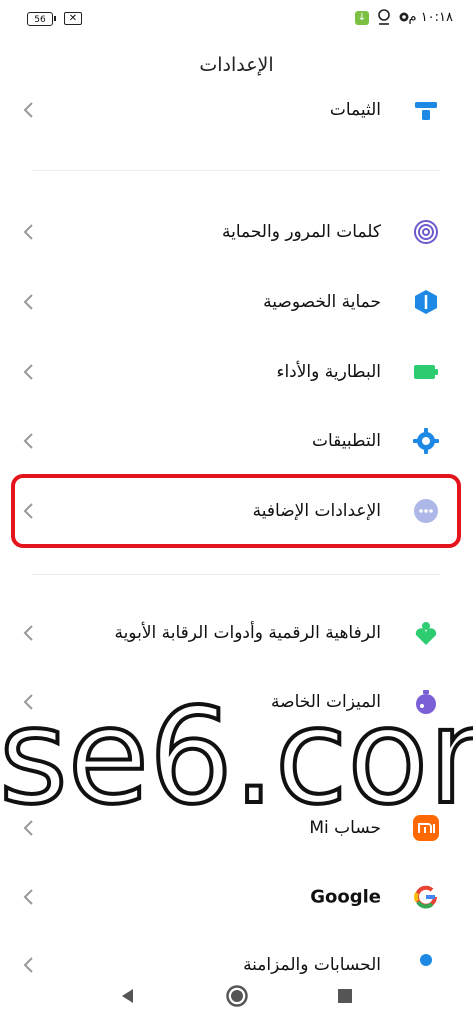 Image resolution: width=473 pixels, height=1024 pixels. What do you see at coordinates (322, 302) in the screenshot?
I see `settings-item-label: حماية الخصوصية` at bounding box center [322, 302].